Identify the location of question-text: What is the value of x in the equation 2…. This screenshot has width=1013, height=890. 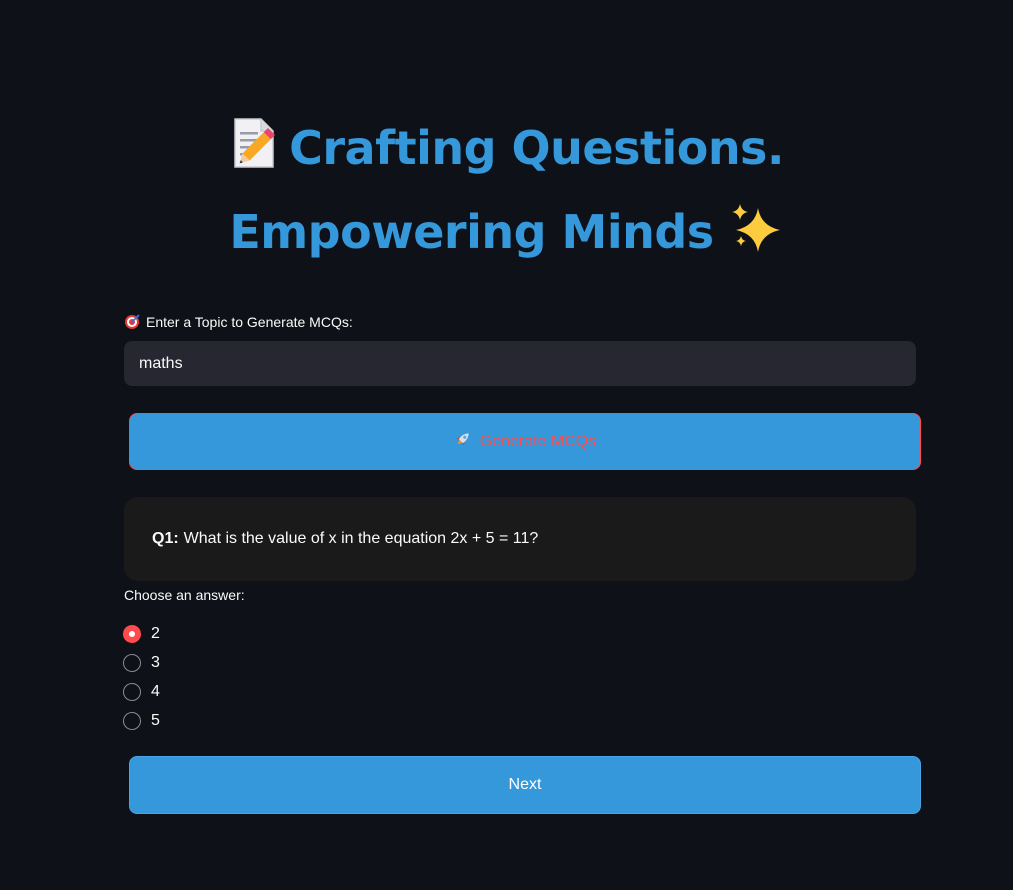
(361, 538).